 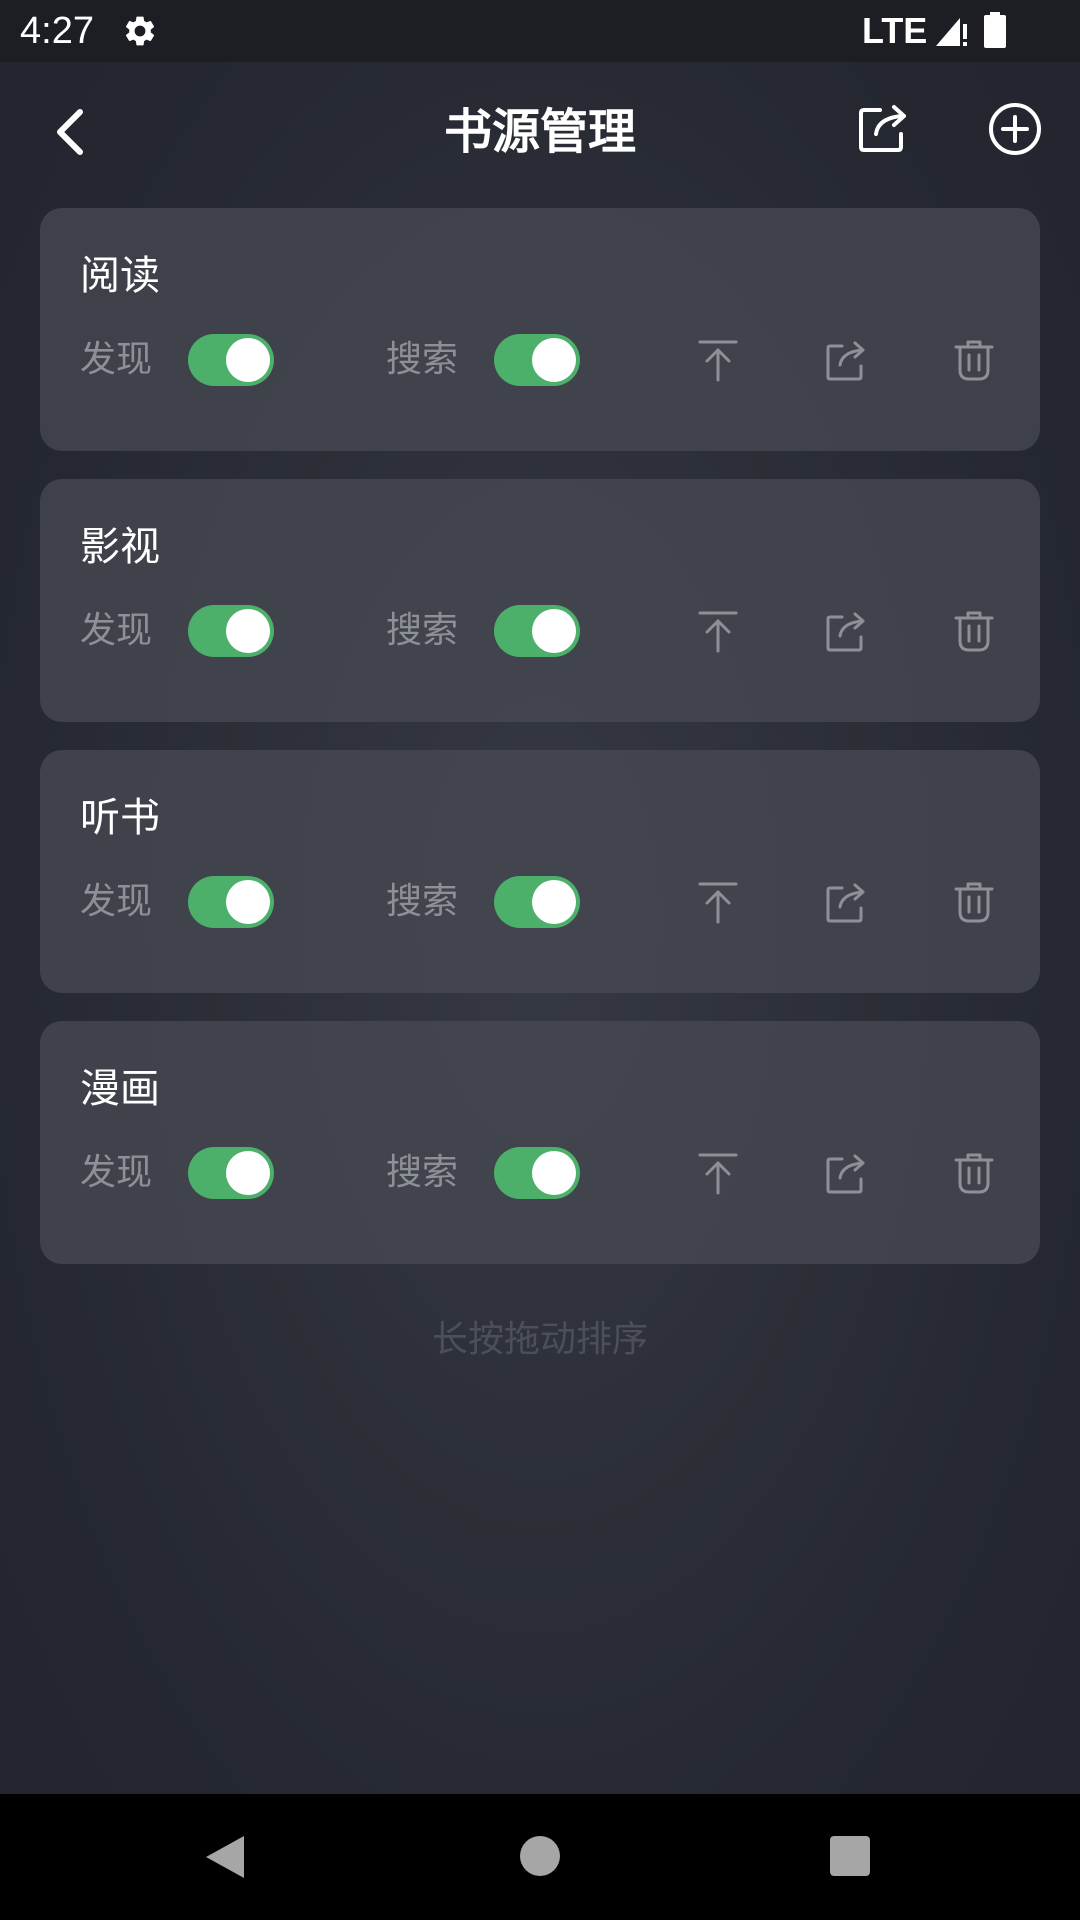 What do you see at coordinates (57, 31) in the screenshot?
I see `status-time: 4:27` at bounding box center [57, 31].